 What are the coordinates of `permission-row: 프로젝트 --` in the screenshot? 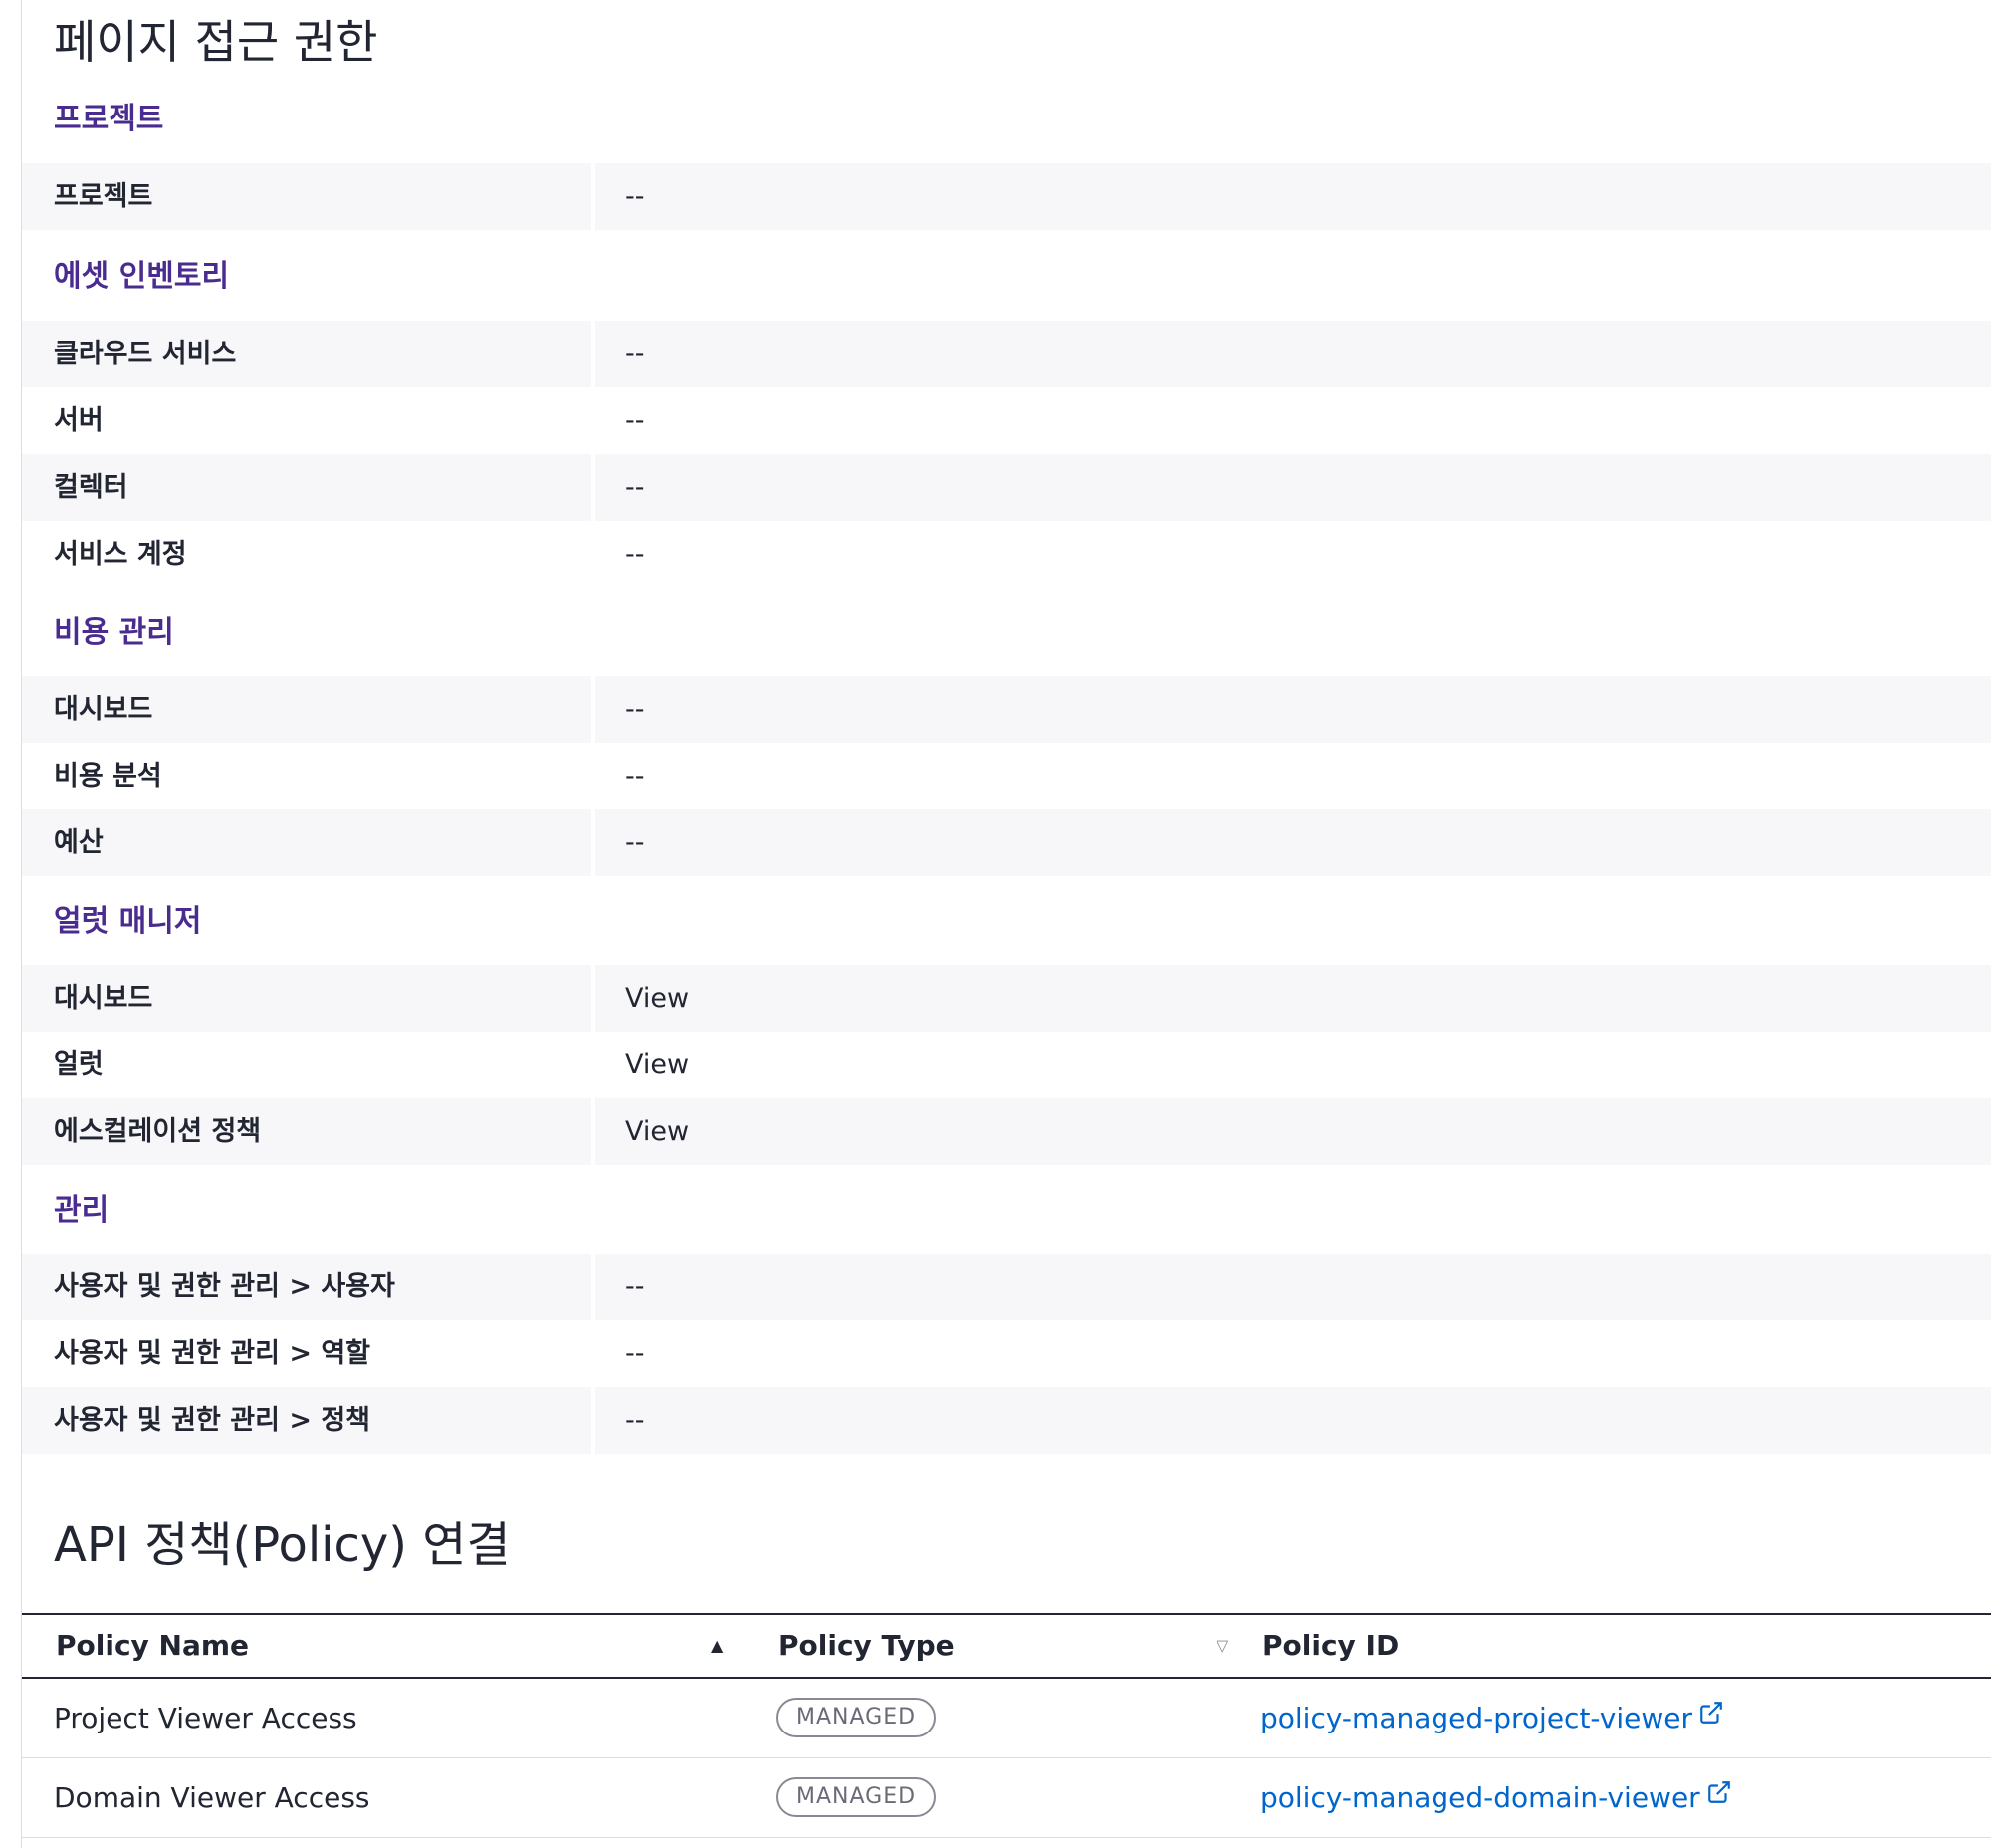 It's located at (1007, 196).